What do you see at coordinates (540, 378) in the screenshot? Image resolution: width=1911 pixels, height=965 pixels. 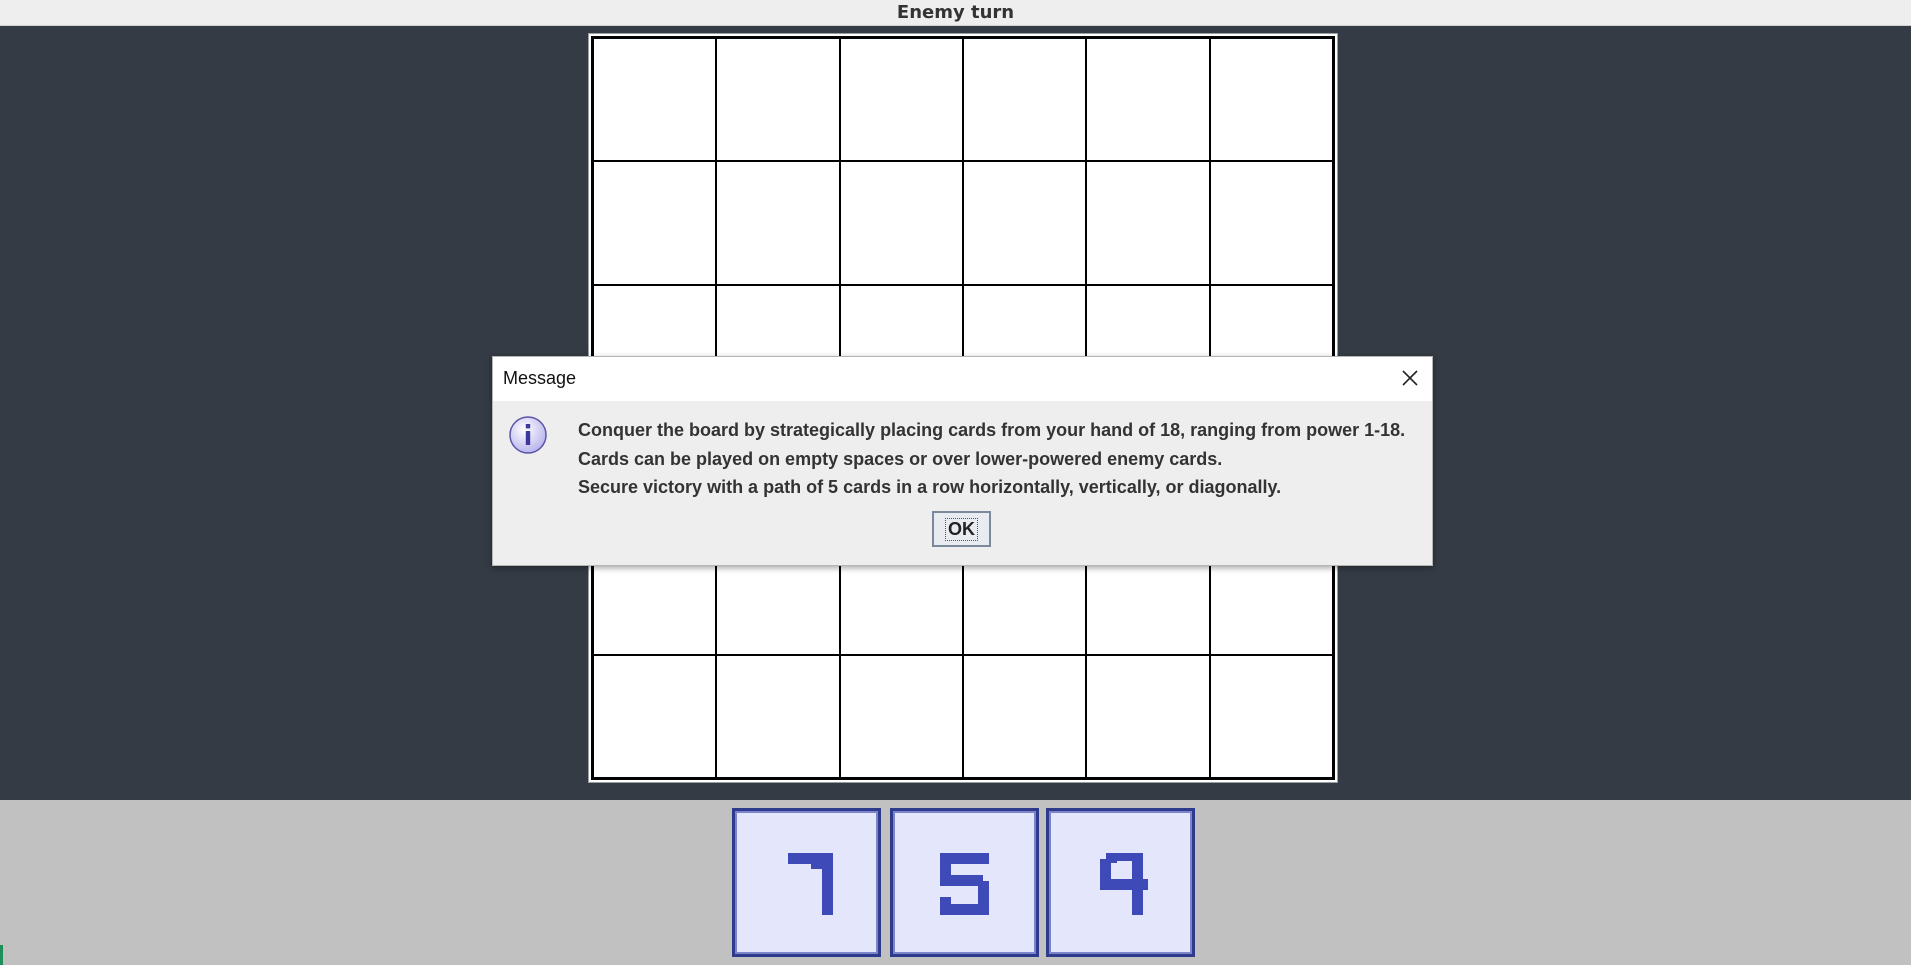 I see `dialog-title: Message` at bounding box center [540, 378].